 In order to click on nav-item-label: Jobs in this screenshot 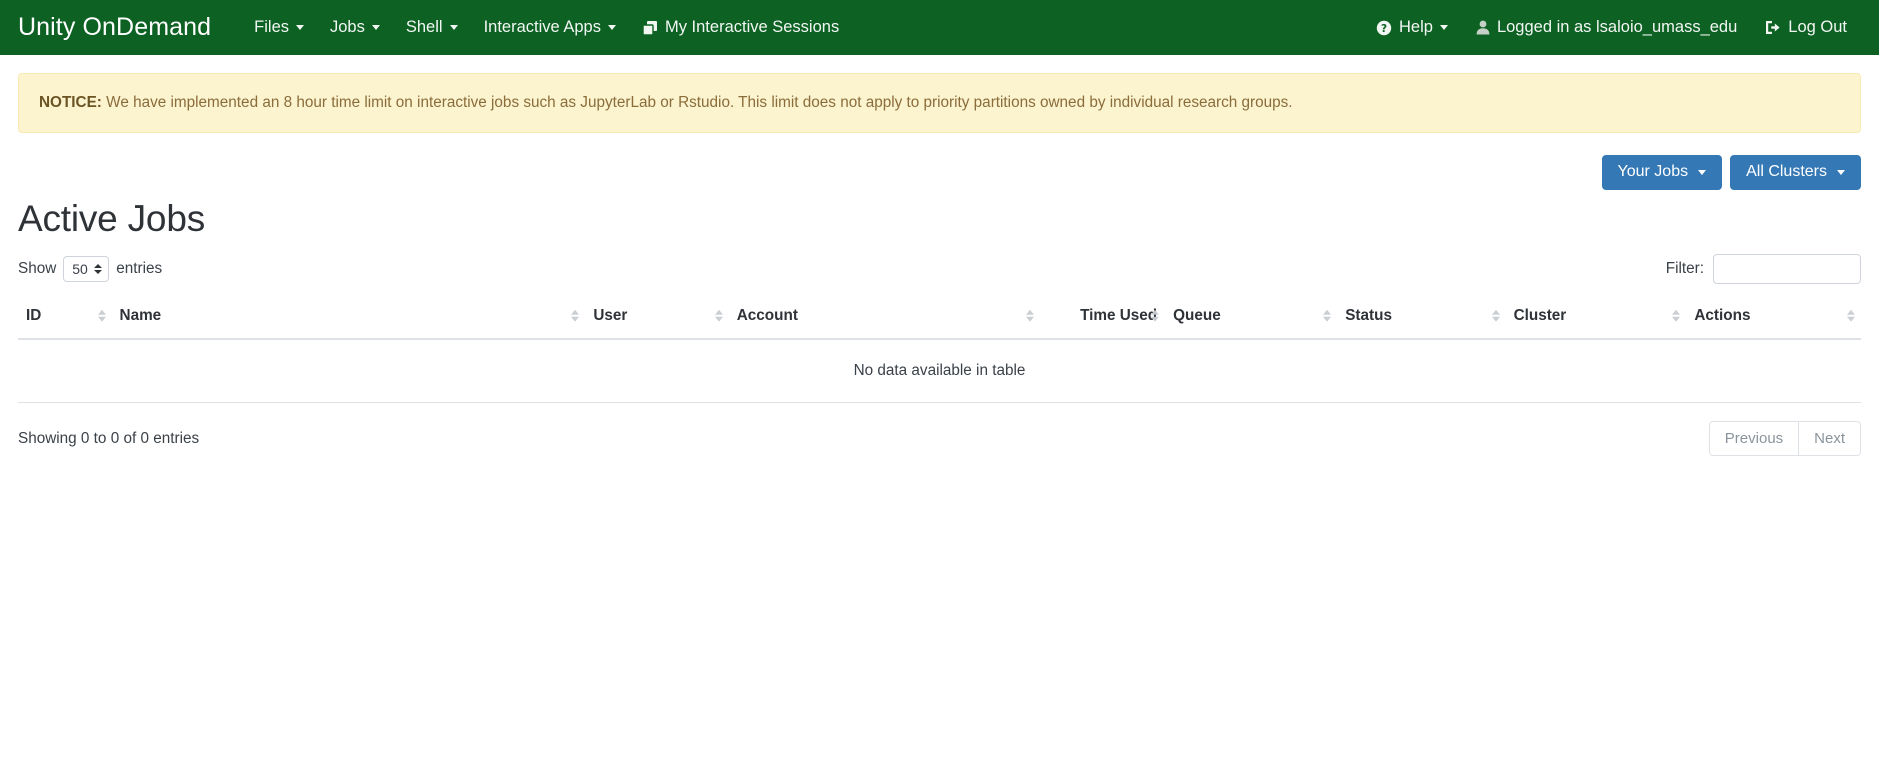, I will do `click(347, 27)`.